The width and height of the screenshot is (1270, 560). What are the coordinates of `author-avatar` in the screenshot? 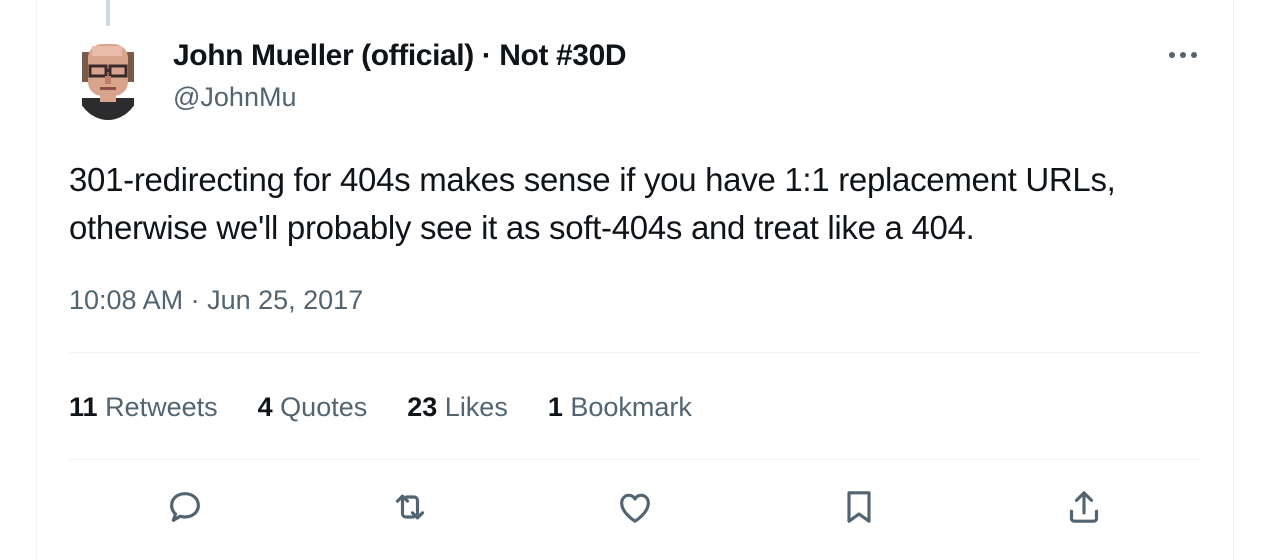 It's located at (108, 79).